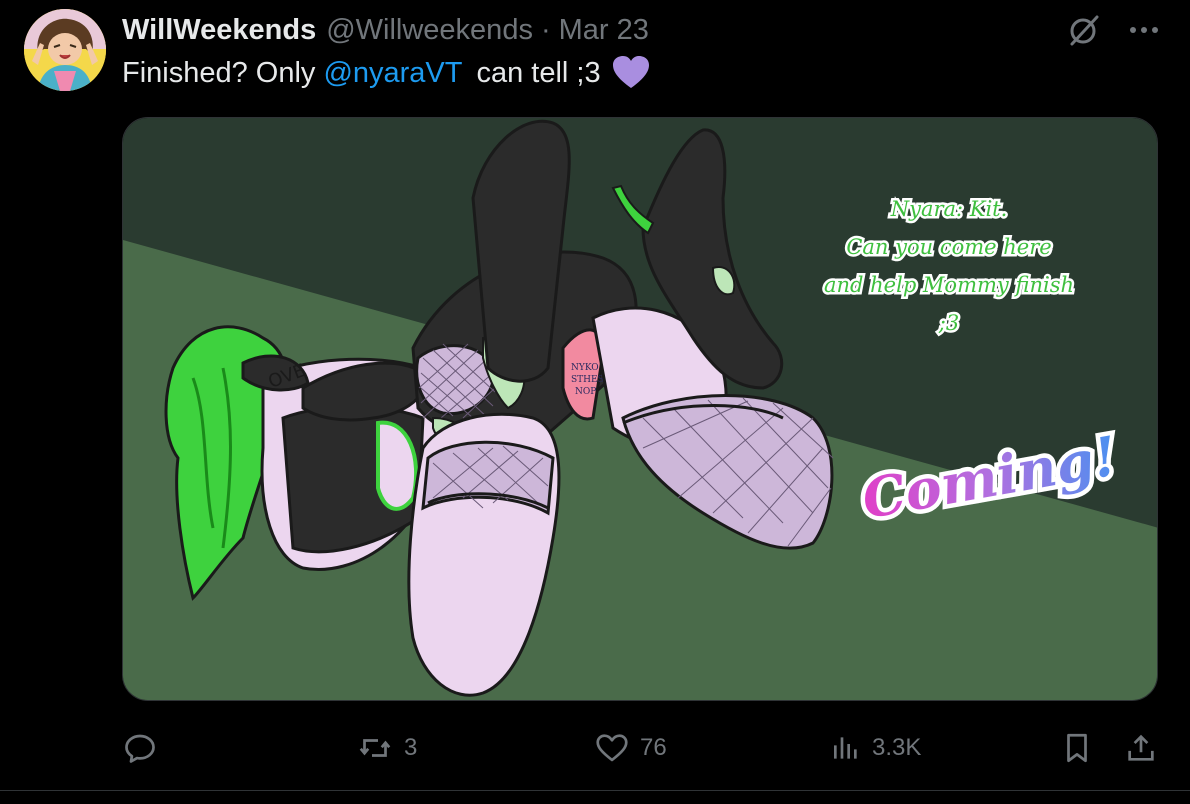 This screenshot has width=1190, height=804. Describe the element at coordinates (429, 30) in the screenshot. I see `author-handle: @Willweekends` at that location.